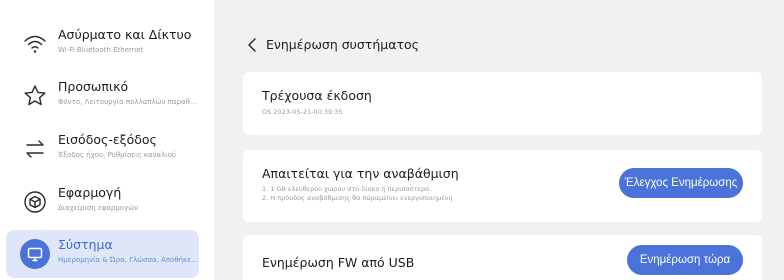 The image size is (784, 280). I want to click on usb-update-card: Ενημέρωση FW από USB Ενημέρωση τώρα, so click(502, 257).